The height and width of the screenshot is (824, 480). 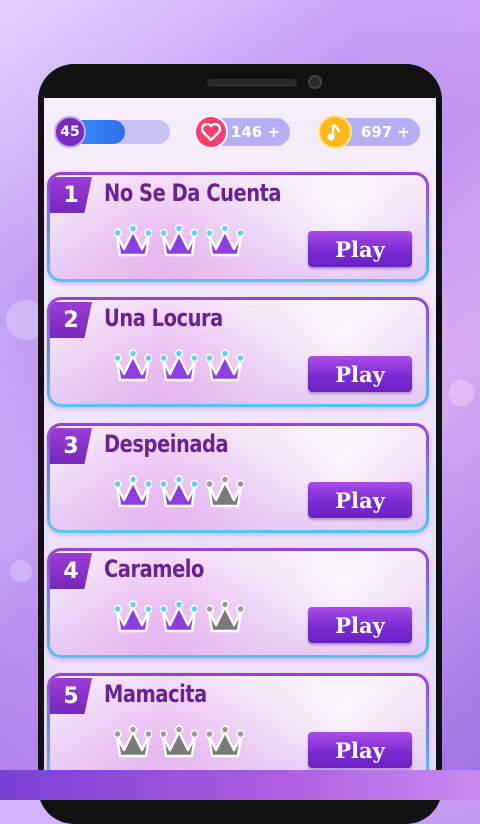 What do you see at coordinates (335, 132) in the screenshot?
I see `music-note-icon` at bounding box center [335, 132].